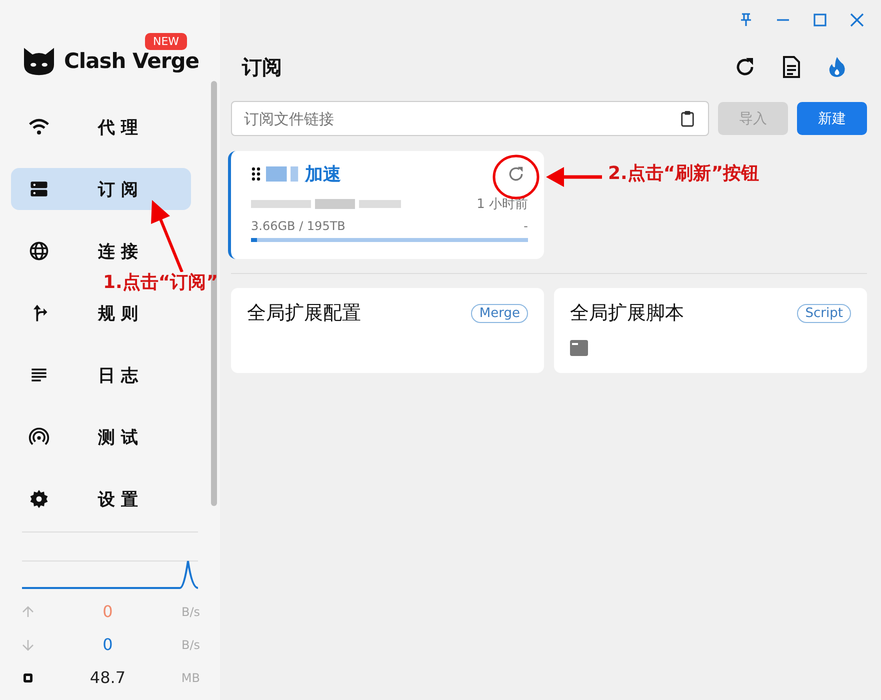  I want to click on extension-title: 全局扩展配置, so click(304, 313).